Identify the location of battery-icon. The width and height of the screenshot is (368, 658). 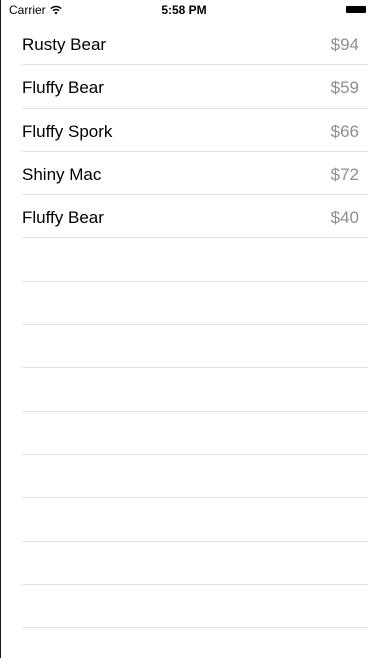
(356, 9).